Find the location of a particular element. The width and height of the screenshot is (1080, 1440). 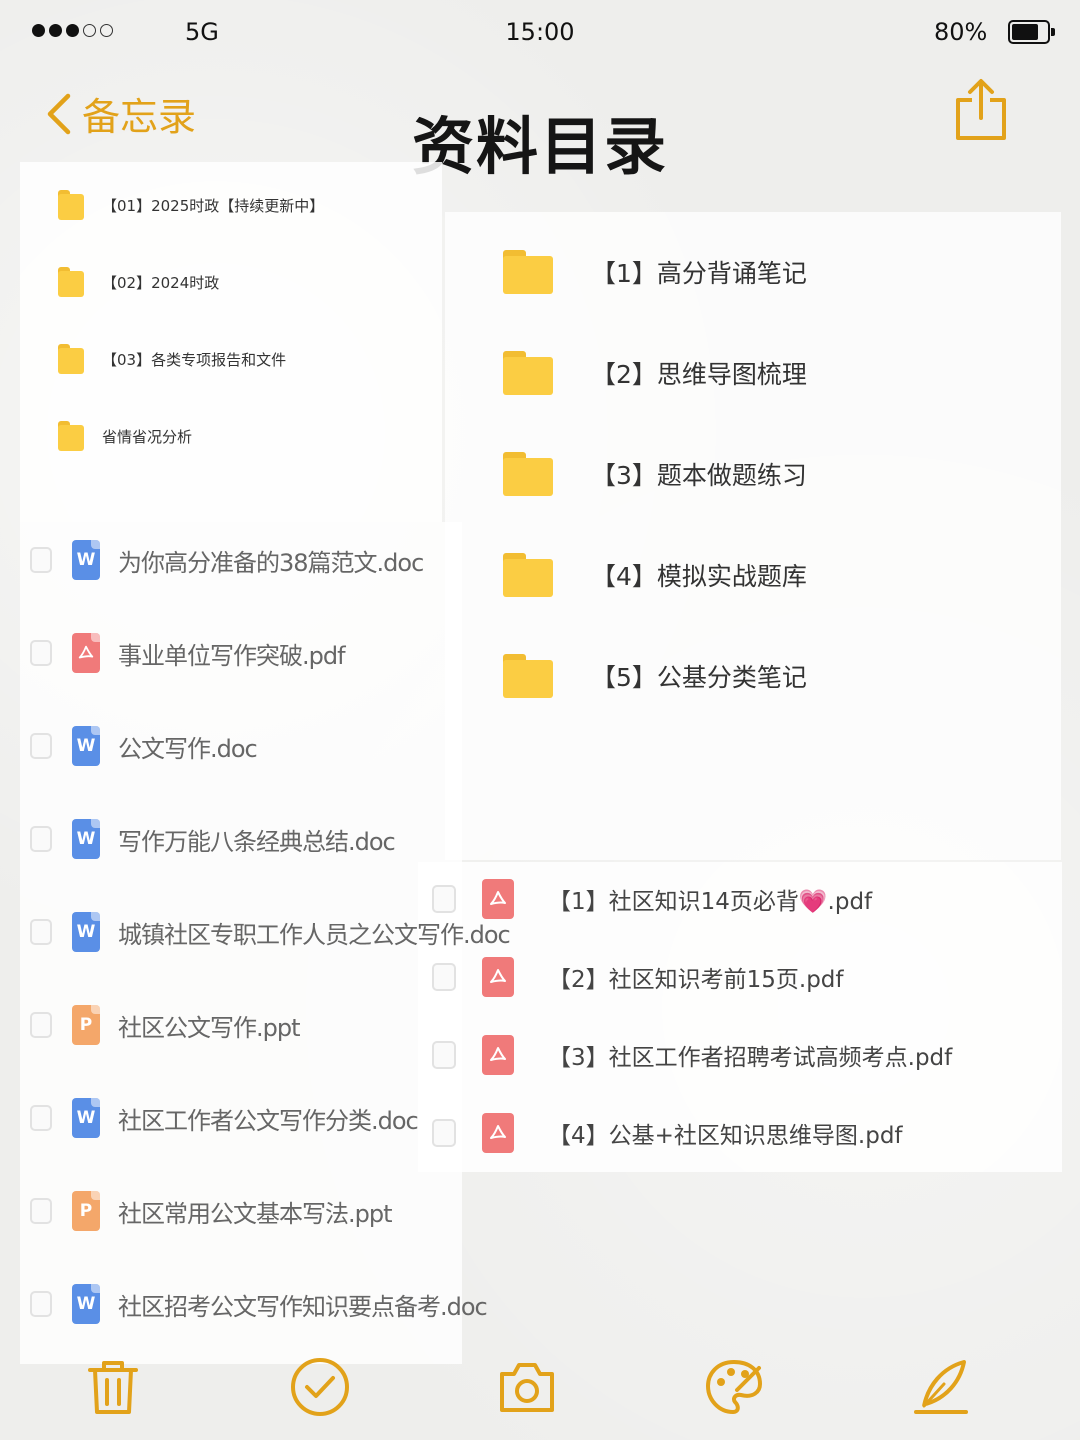

folder-row: 【1】高分背诵笔记 is located at coordinates (655, 272).